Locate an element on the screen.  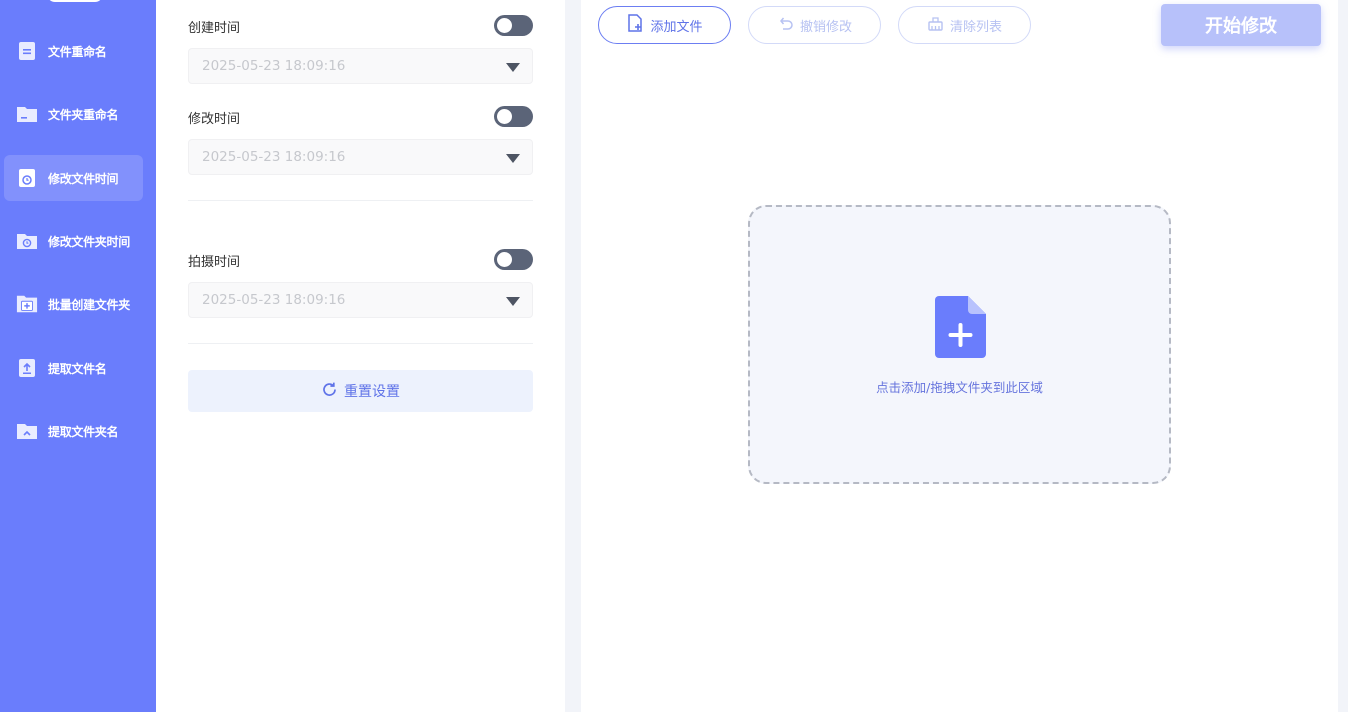
clear-icon is located at coordinates (935, 25).